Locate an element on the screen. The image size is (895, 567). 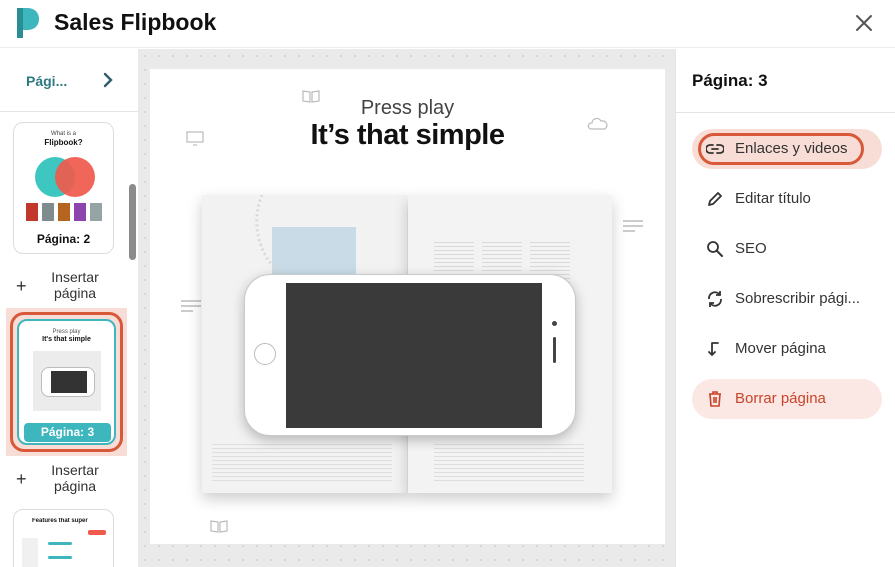
thumb-label: Página: 2 is located at coordinates (63, 239).